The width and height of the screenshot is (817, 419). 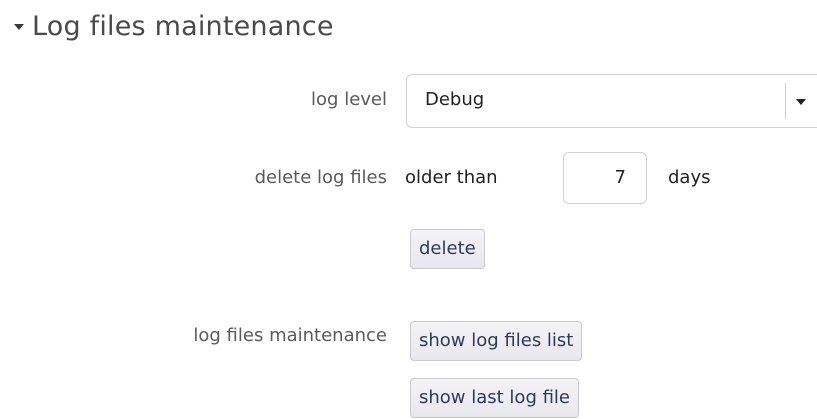 I want to click on days-input: 7, so click(x=605, y=178).